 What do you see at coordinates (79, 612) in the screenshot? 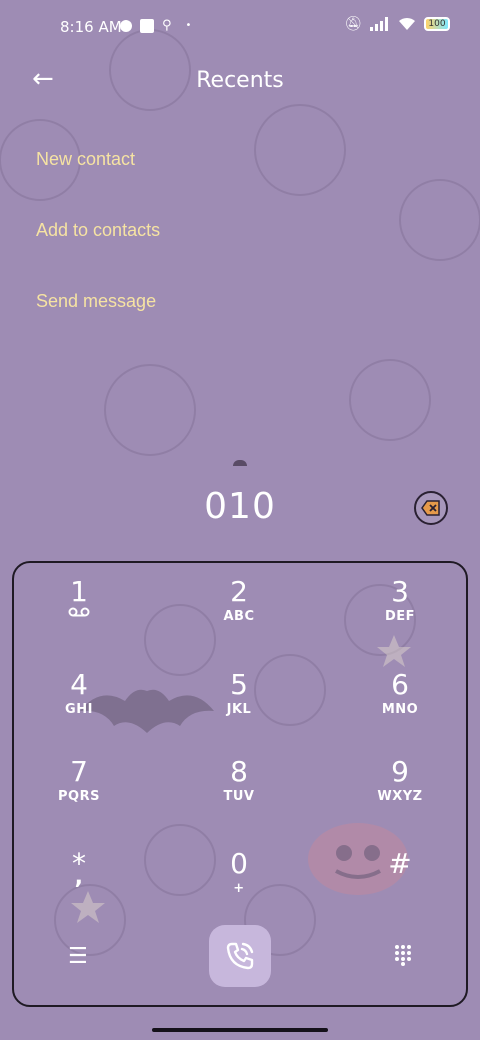
I see `voicemail-icon` at bounding box center [79, 612].